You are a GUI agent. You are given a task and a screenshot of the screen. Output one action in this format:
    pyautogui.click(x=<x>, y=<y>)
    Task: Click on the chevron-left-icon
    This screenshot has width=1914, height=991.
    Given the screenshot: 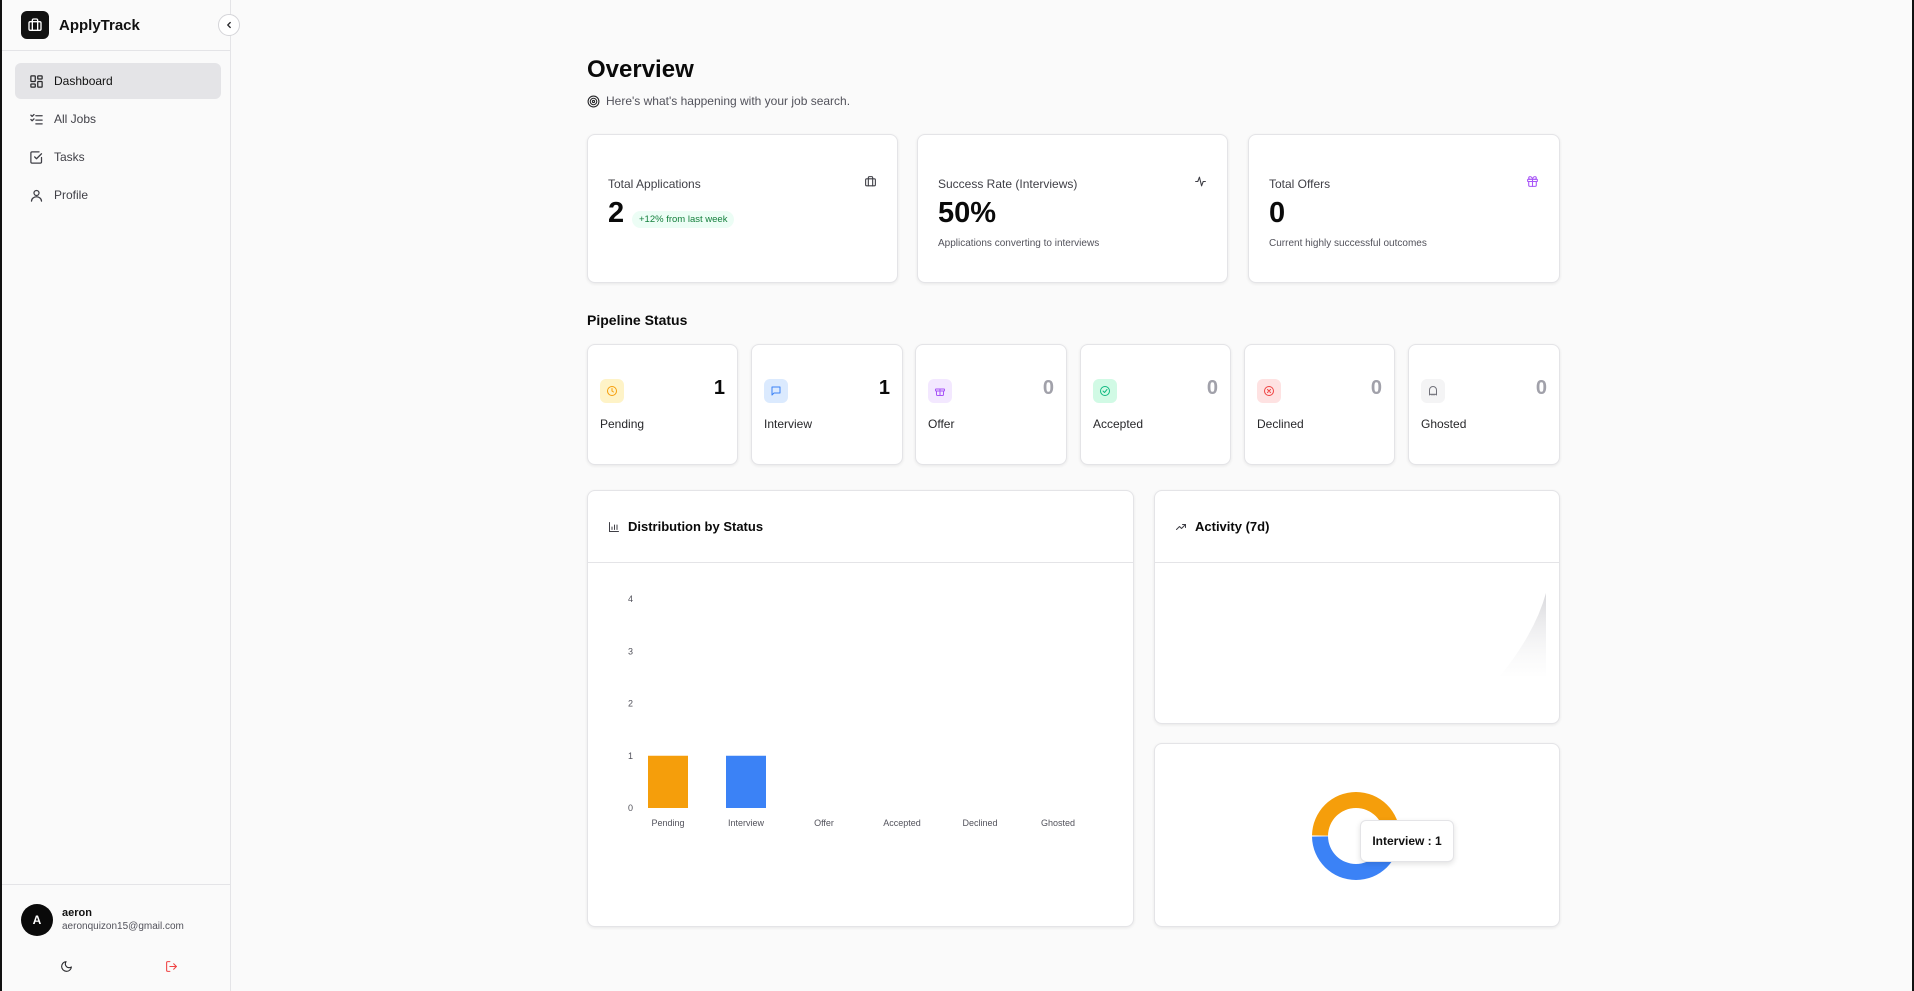 What is the action you would take?
    pyautogui.click(x=229, y=25)
    